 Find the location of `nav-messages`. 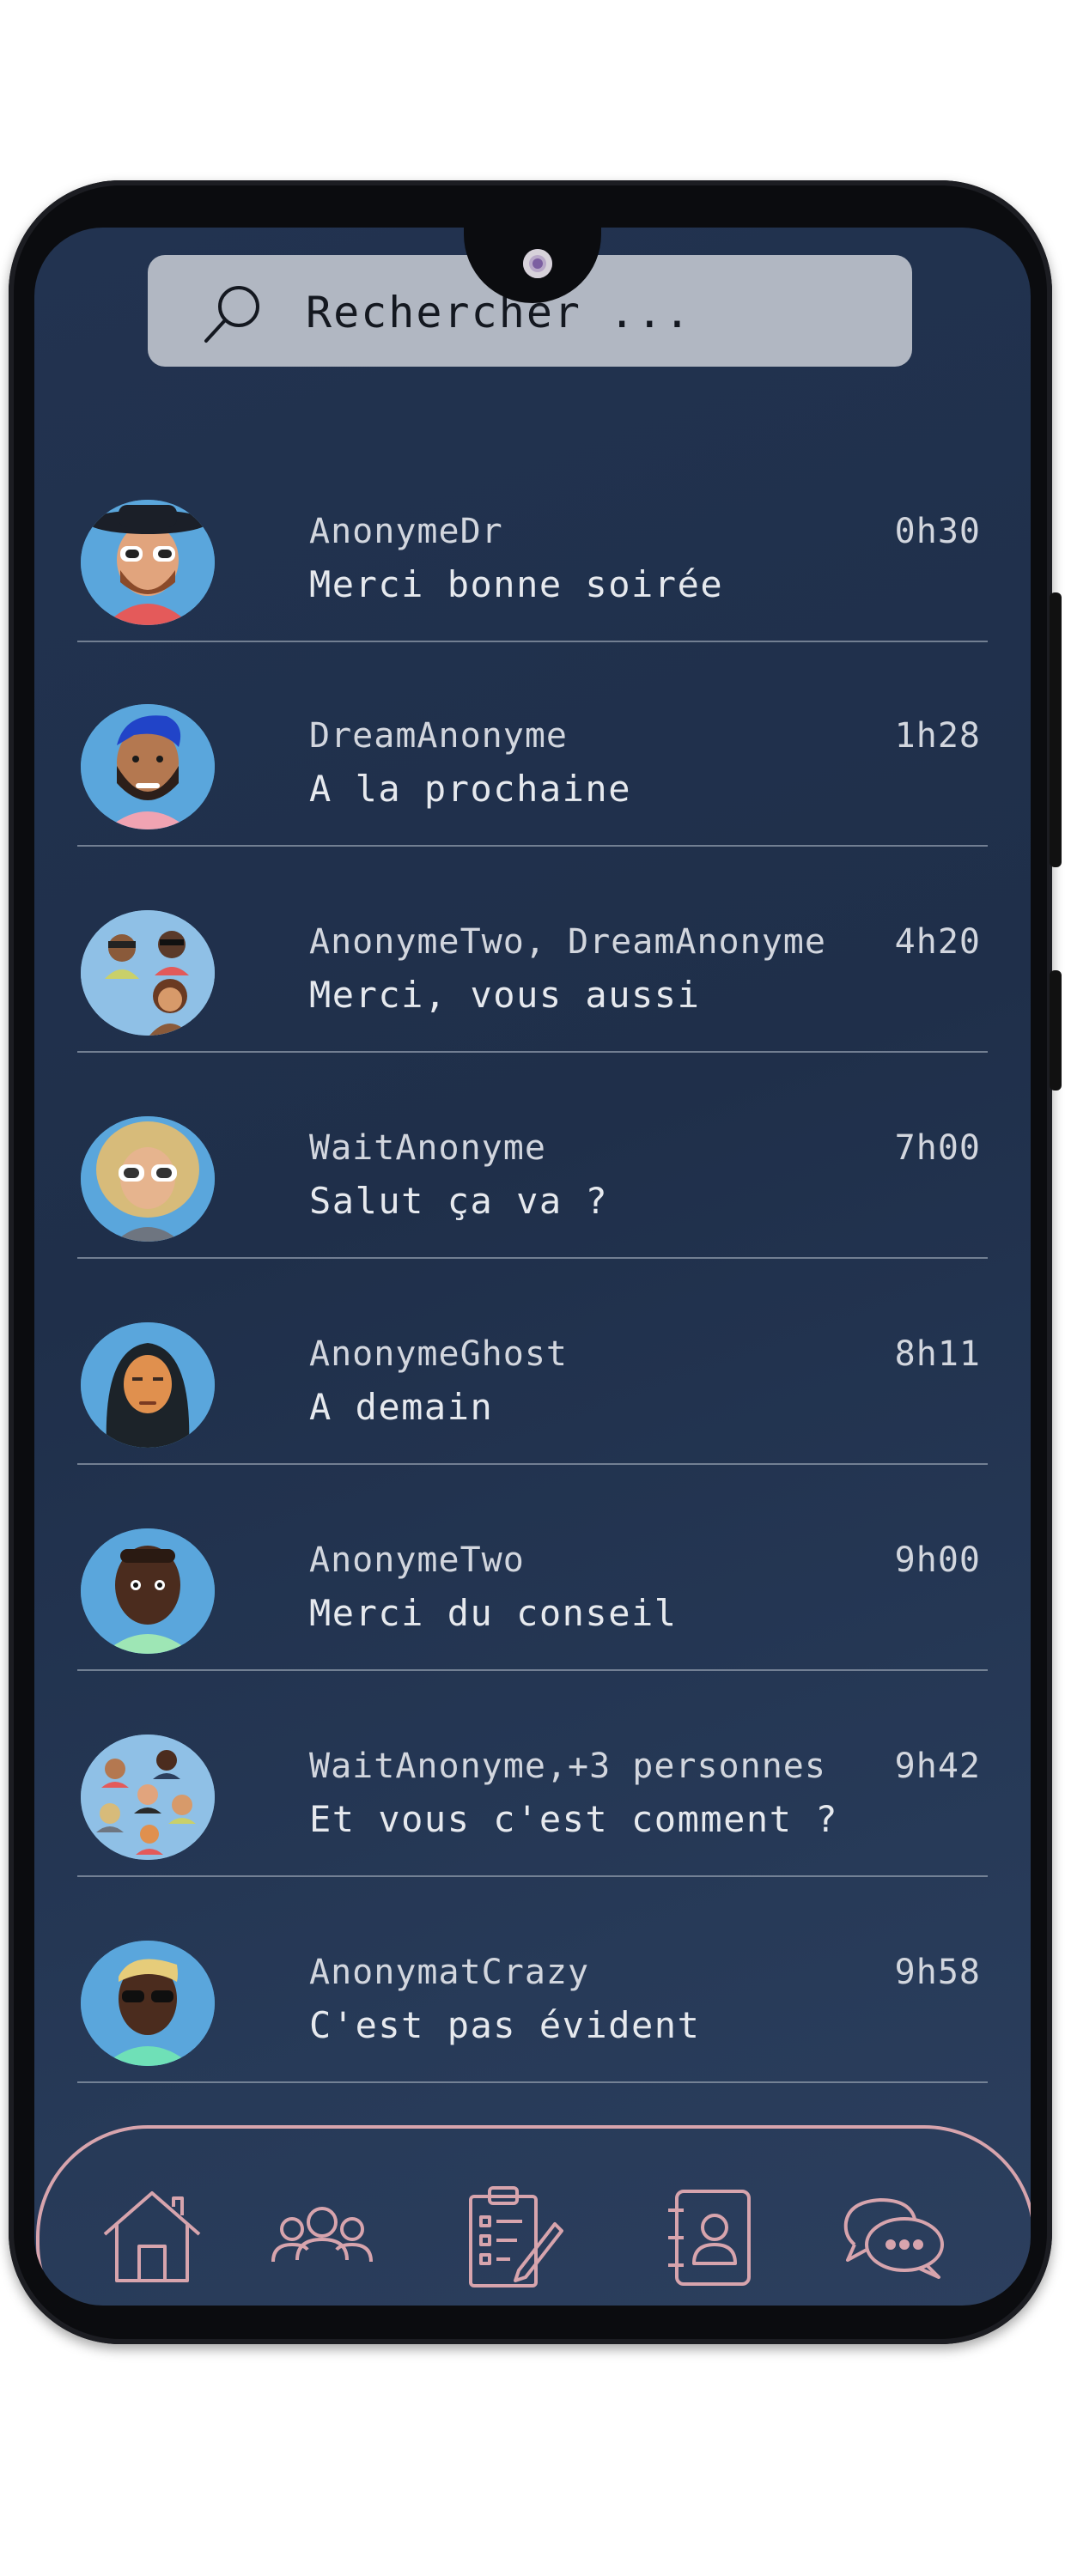

nav-messages is located at coordinates (893, 2237).